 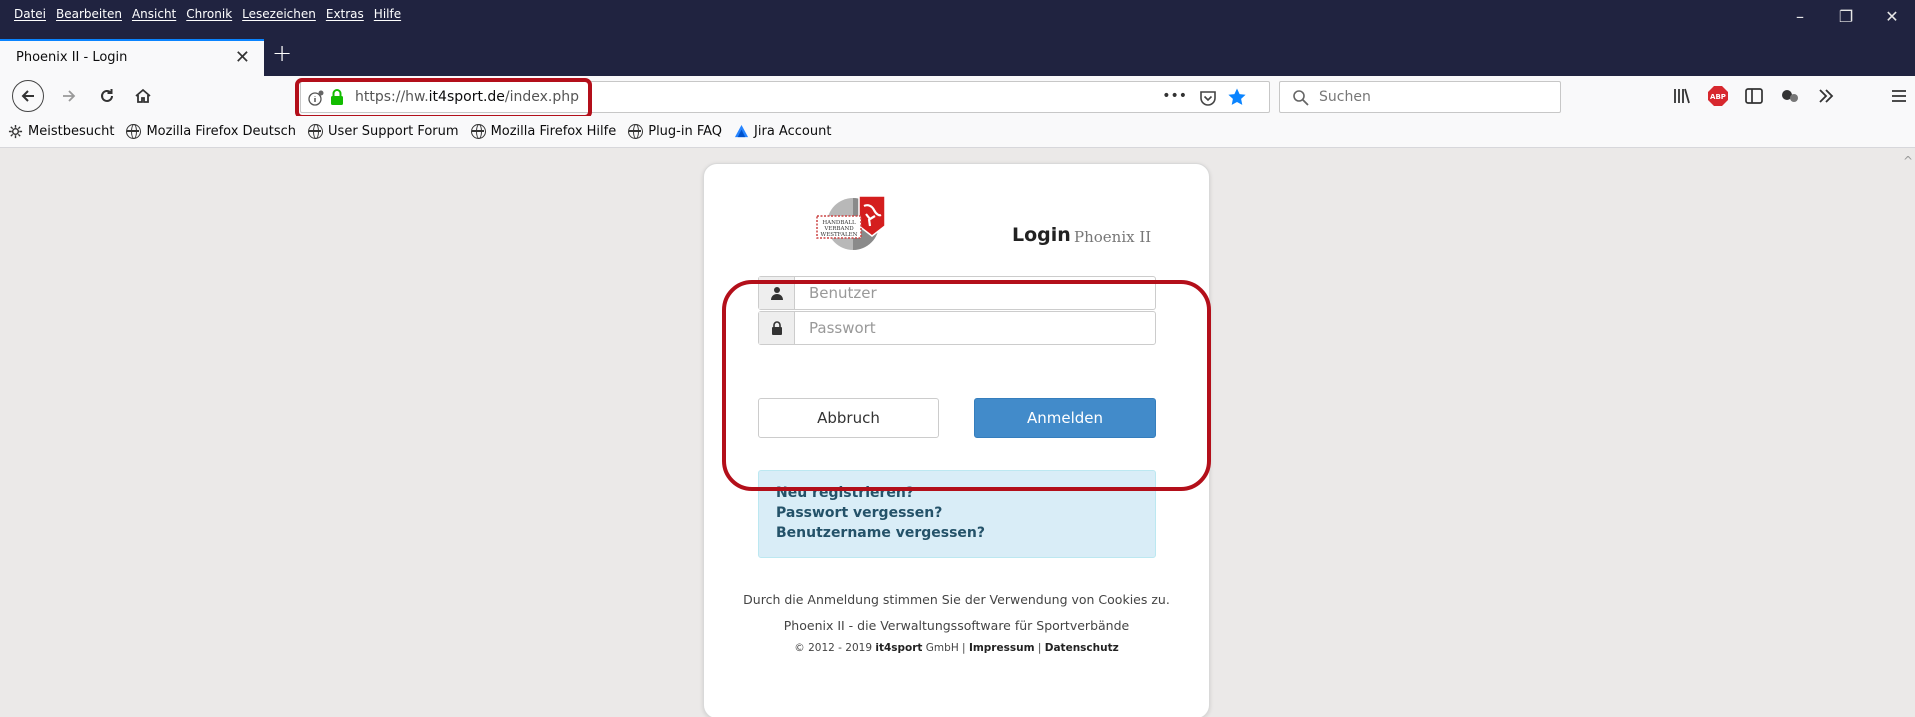 What do you see at coordinates (965, 513) in the screenshot?
I see `forgot-password-link: Passwort vergessen?` at bounding box center [965, 513].